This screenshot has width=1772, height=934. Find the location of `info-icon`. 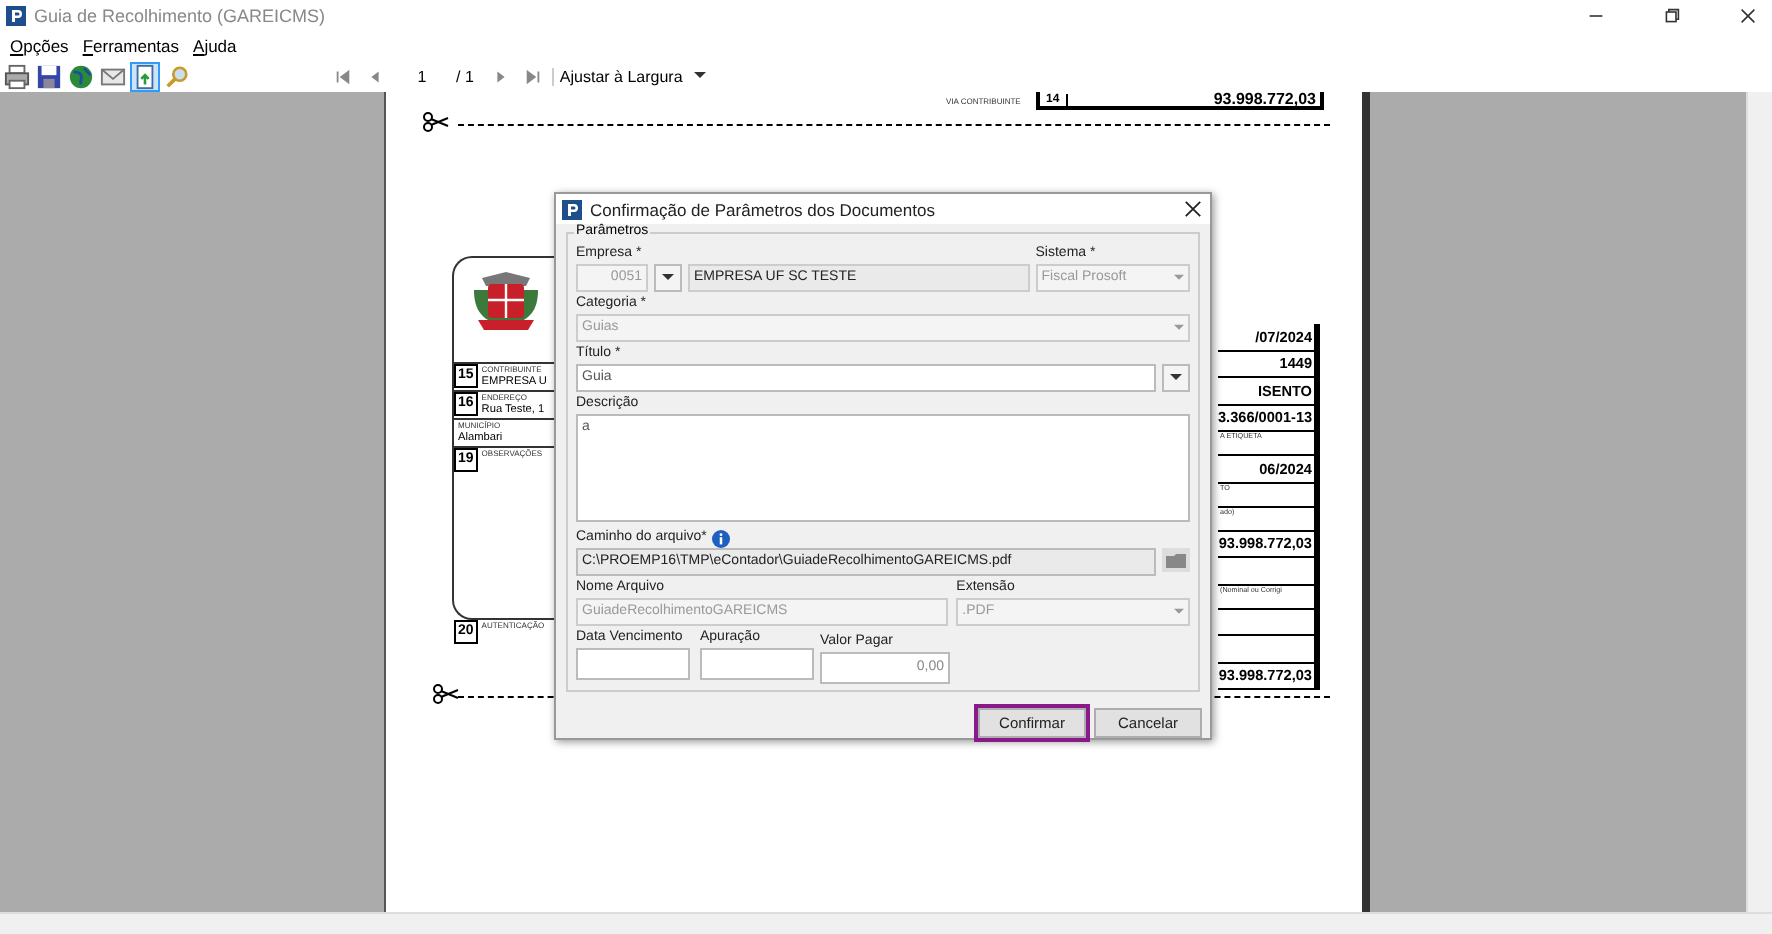

info-icon is located at coordinates (721, 538).